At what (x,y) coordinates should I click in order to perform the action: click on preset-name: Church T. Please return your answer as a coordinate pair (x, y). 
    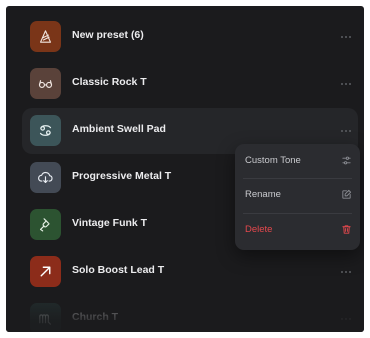
    Looking at the image, I should click on (95, 317).